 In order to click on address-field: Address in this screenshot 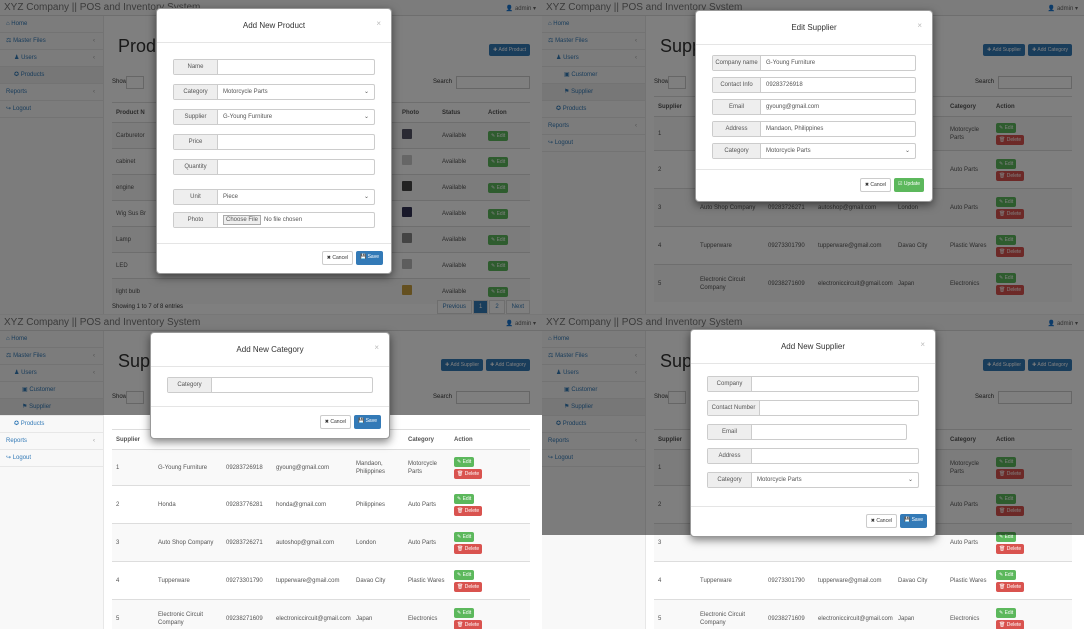, I will do `click(813, 456)`.